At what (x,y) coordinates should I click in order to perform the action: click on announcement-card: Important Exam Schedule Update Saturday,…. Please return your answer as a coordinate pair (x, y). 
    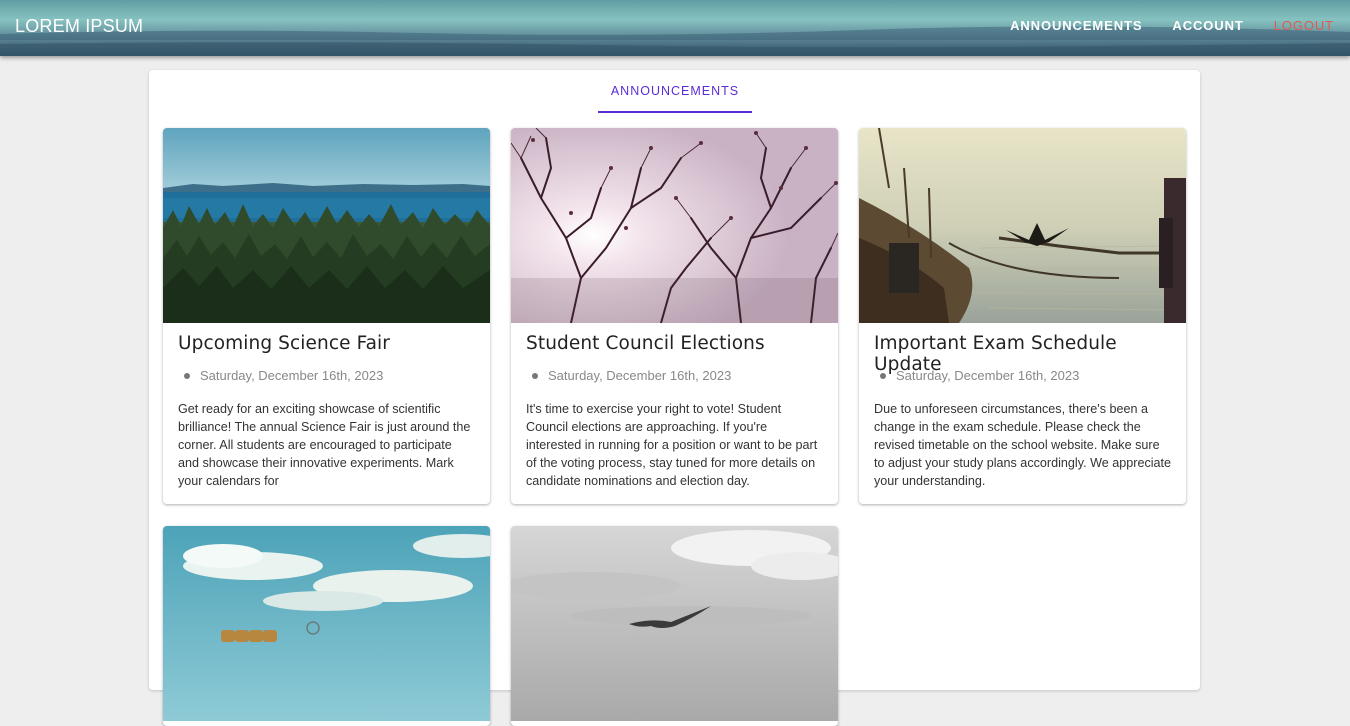
    Looking at the image, I should click on (1022, 316).